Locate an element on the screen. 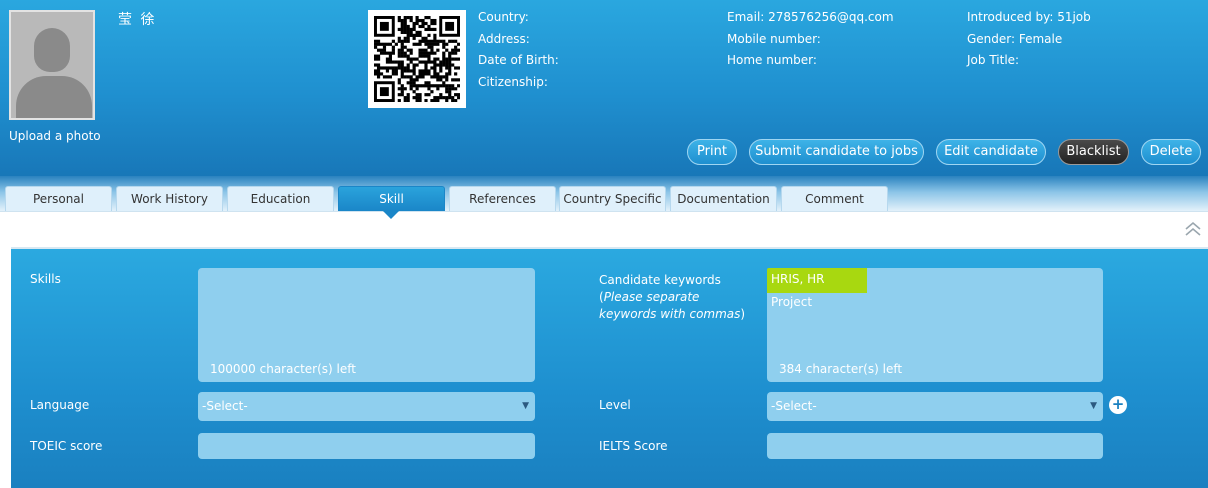 The width and height of the screenshot is (1208, 488). tab-personal: Personal is located at coordinates (58, 198).